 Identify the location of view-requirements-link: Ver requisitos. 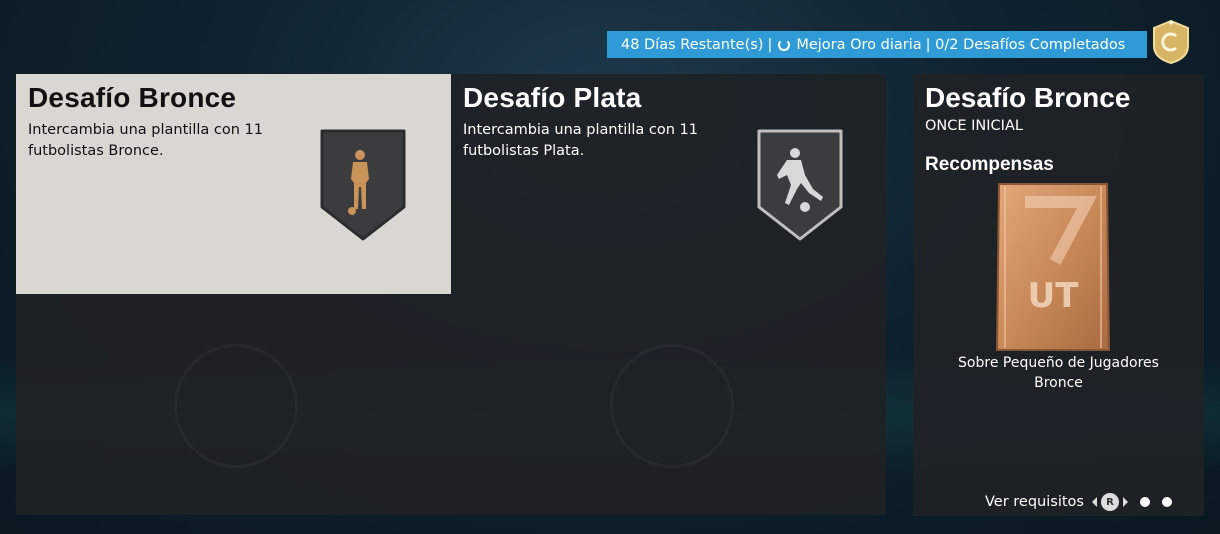
(1034, 502).